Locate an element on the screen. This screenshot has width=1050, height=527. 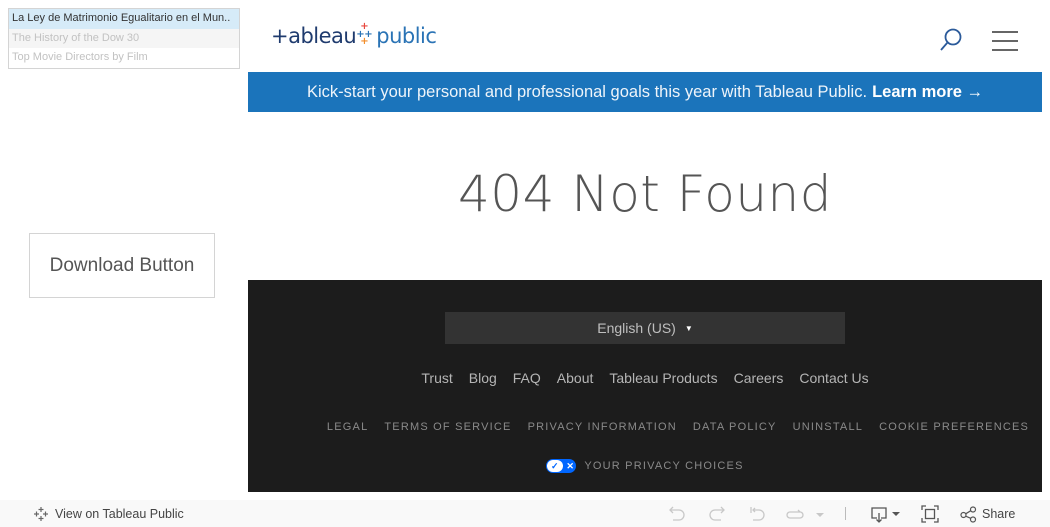
redo-icon is located at coordinates (717, 514).